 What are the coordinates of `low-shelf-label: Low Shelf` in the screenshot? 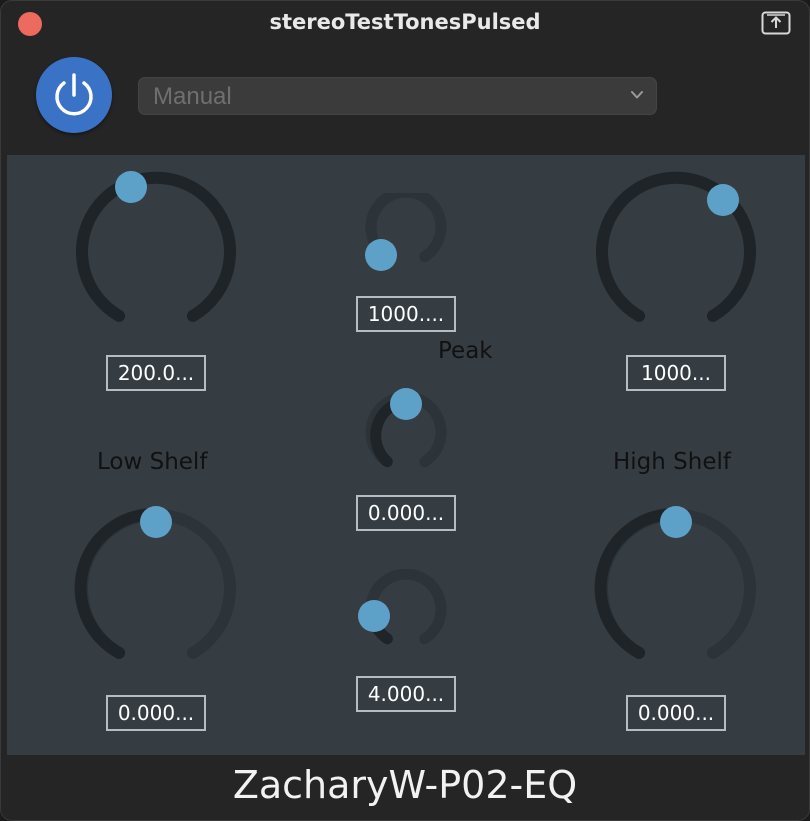 It's located at (152, 462).